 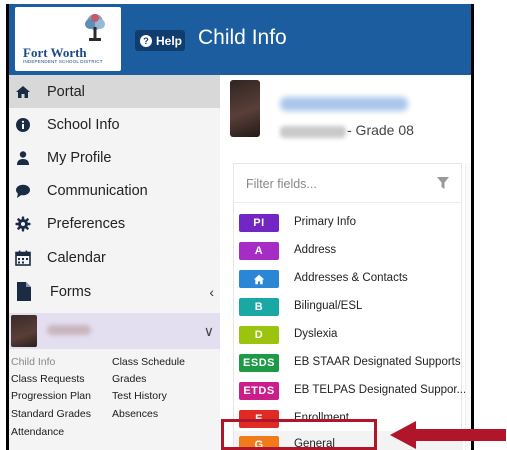 I want to click on field-label: EB STAAR Designated Supports, so click(x=377, y=362).